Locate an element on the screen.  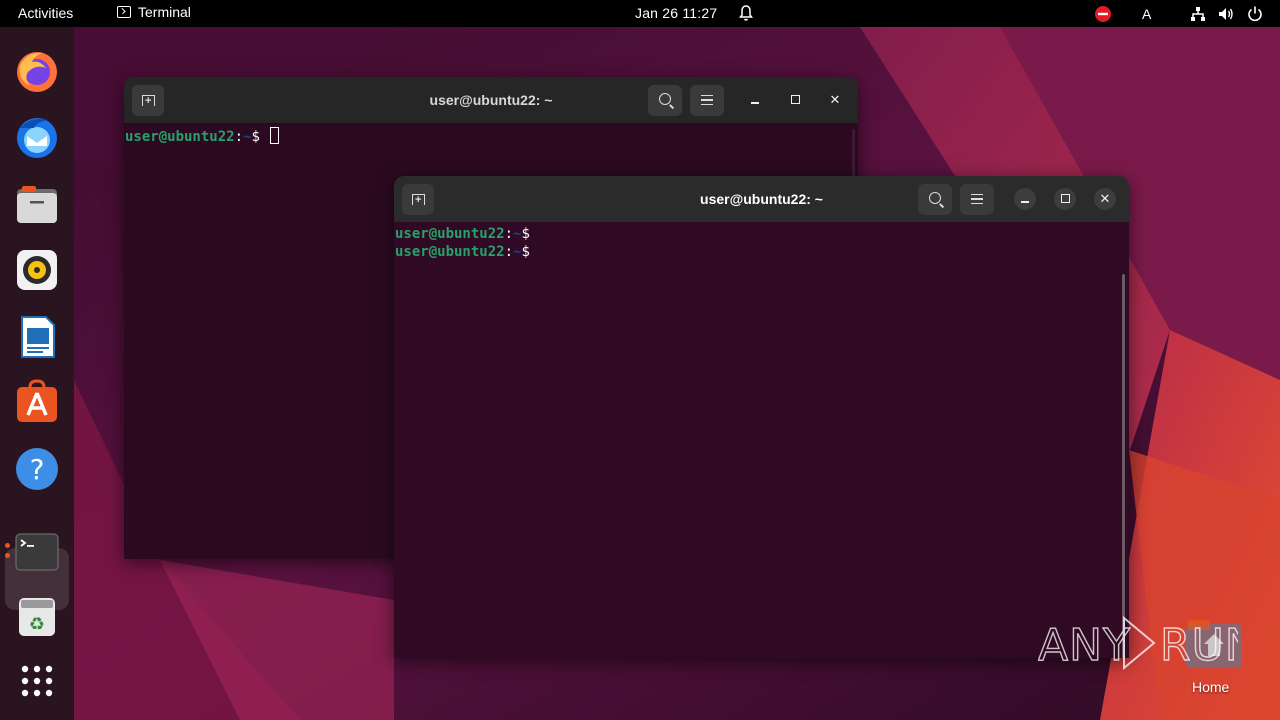
activities-button: Activities is located at coordinates (45, 13).